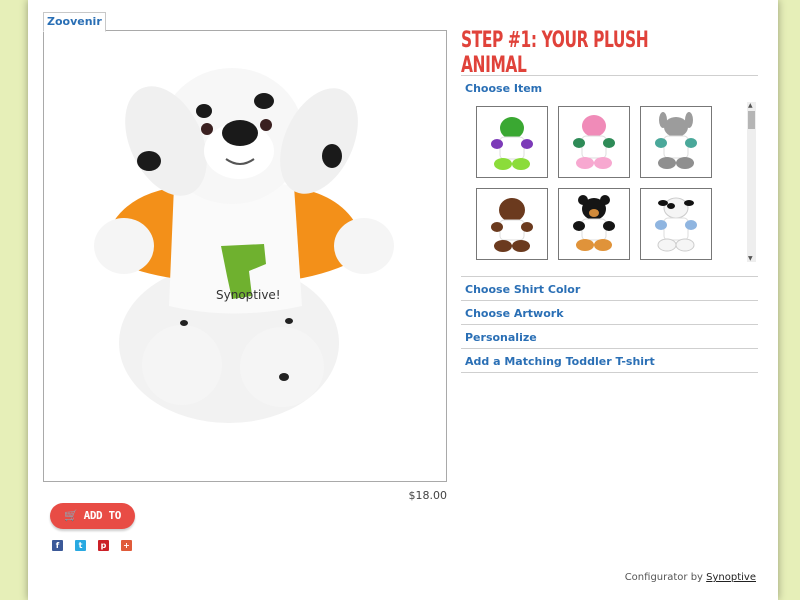  I want to click on cow-plush-icon, so click(676, 224).